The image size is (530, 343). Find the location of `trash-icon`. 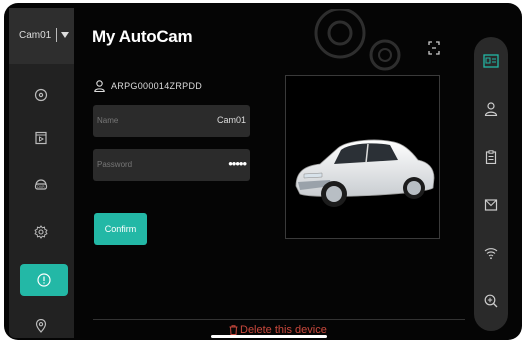

trash-icon is located at coordinates (233, 330).